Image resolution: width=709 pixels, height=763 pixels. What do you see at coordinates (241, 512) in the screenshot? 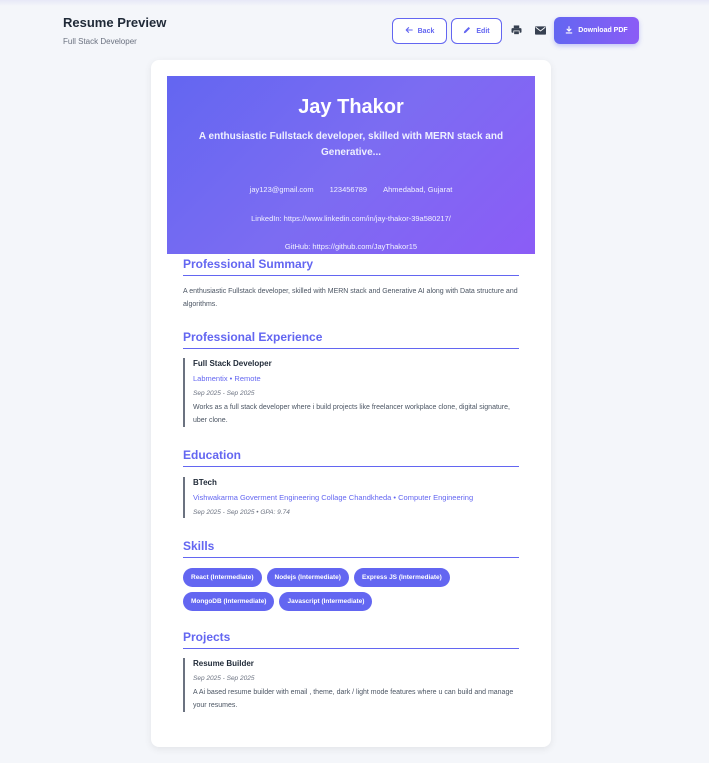
I see `education-details: Sep 2025 - Sep 2025 • GPA: 9.74` at bounding box center [241, 512].